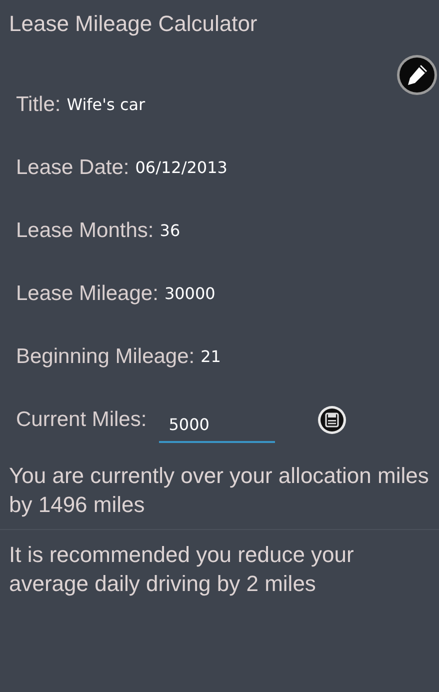  What do you see at coordinates (216, 424) in the screenshot?
I see `current-miles-field: 5000` at bounding box center [216, 424].